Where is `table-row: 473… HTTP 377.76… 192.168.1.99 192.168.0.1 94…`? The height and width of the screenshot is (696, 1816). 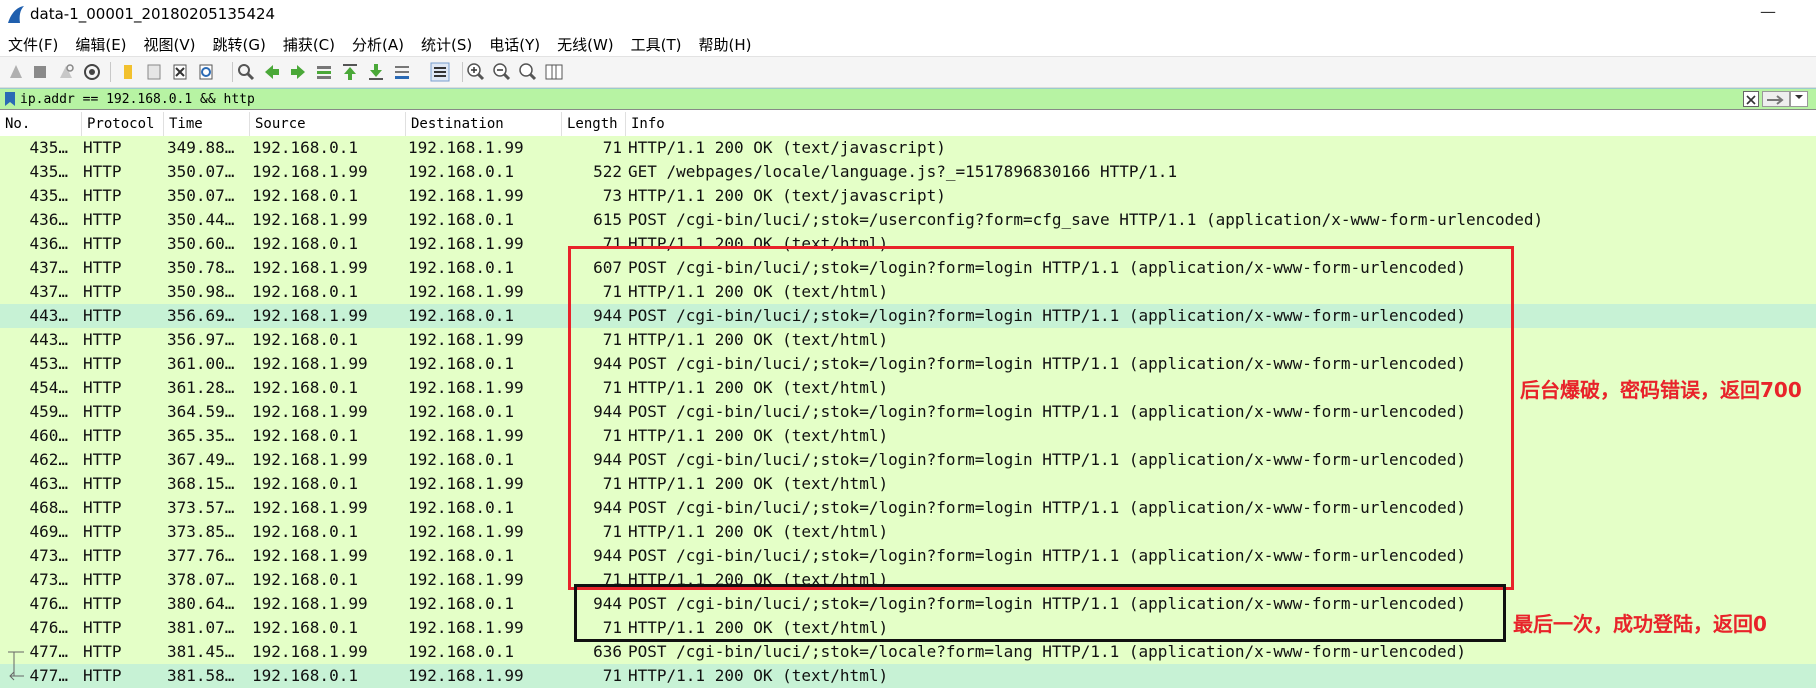
table-row: 473… HTTP 377.76… 192.168.1.99 192.168.0.1 94… is located at coordinates (908, 556).